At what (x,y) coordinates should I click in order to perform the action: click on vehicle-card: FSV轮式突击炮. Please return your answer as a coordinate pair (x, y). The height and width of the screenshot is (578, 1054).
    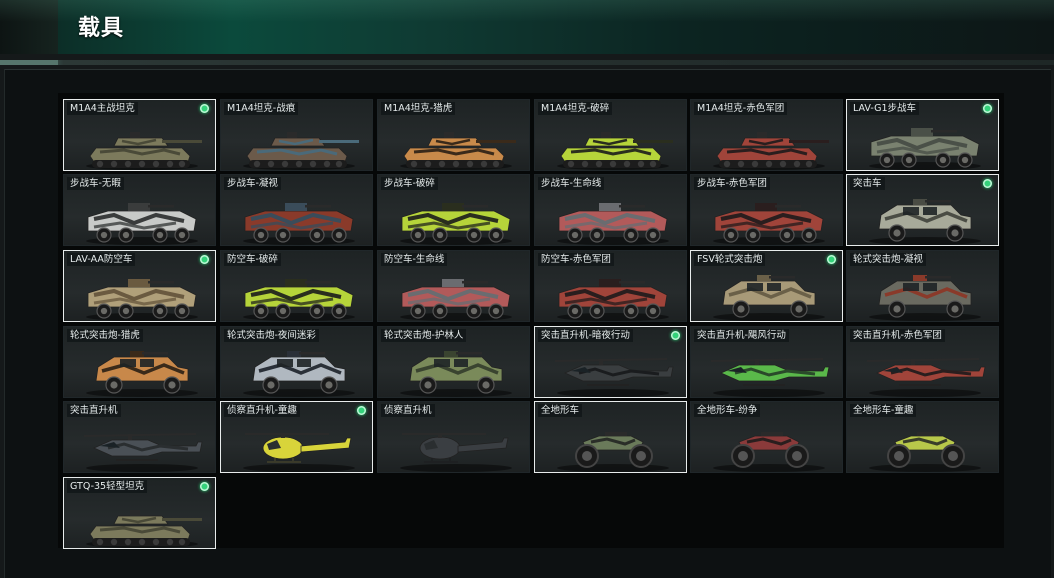
    Looking at the image, I should click on (766, 286).